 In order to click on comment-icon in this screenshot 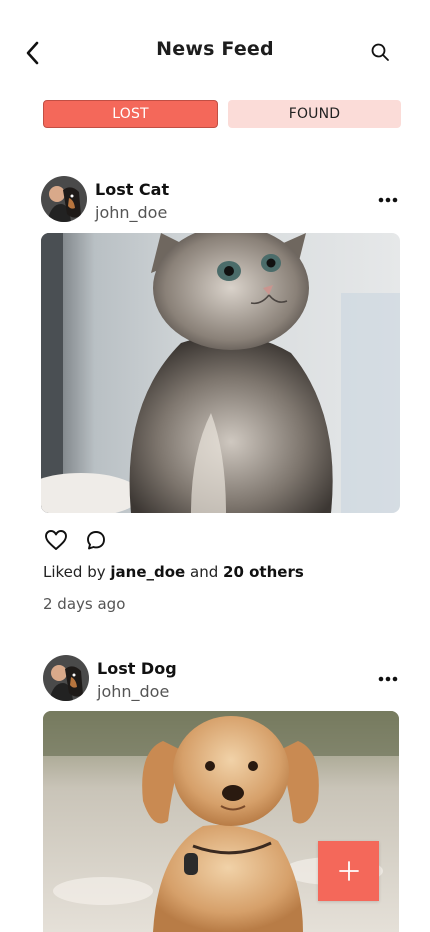, I will do `click(96, 540)`.